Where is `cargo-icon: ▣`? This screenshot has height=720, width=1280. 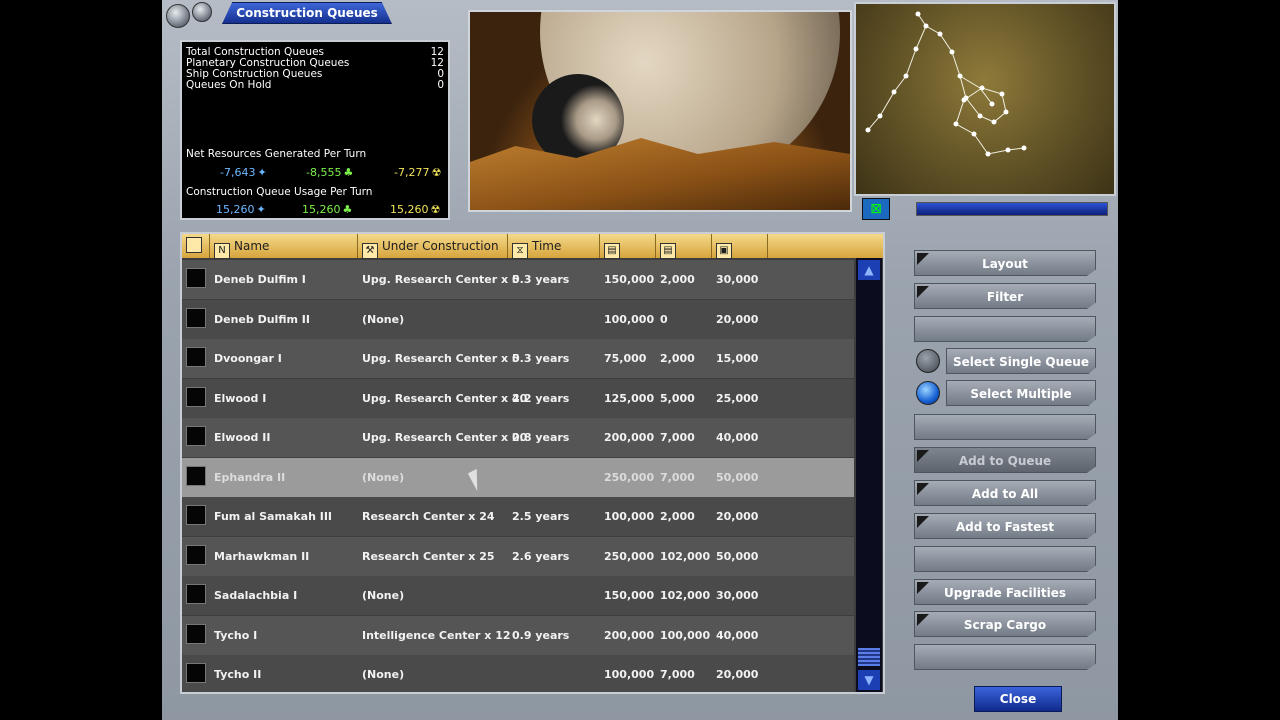
cargo-icon: ▣ is located at coordinates (724, 251).